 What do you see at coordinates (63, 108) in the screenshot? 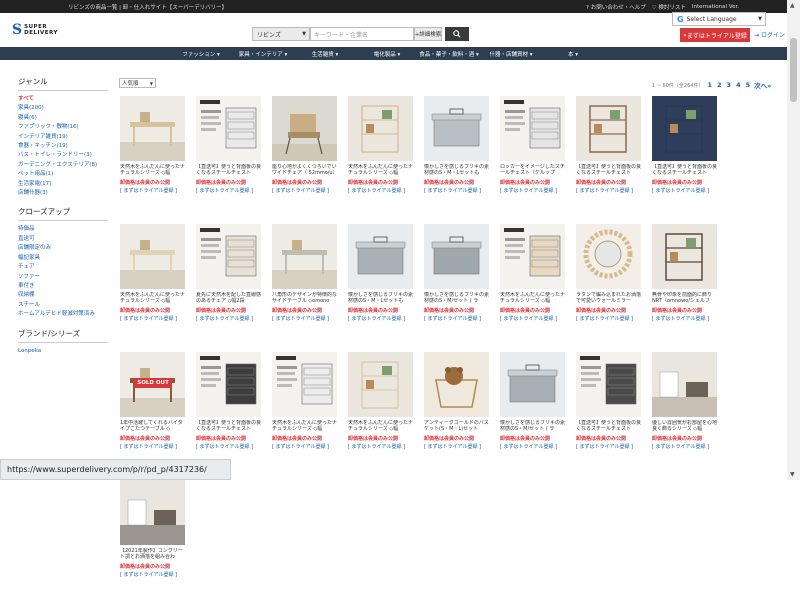
I see `genre-link: 家具(200)` at bounding box center [63, 108].